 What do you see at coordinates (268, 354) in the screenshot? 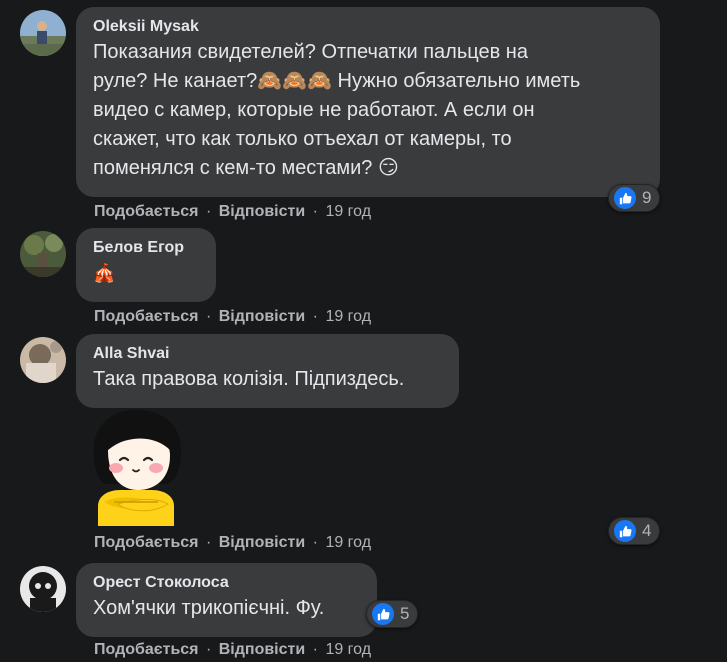
I see `author-name: Alla Shvai` at bounding box center [268, 354].